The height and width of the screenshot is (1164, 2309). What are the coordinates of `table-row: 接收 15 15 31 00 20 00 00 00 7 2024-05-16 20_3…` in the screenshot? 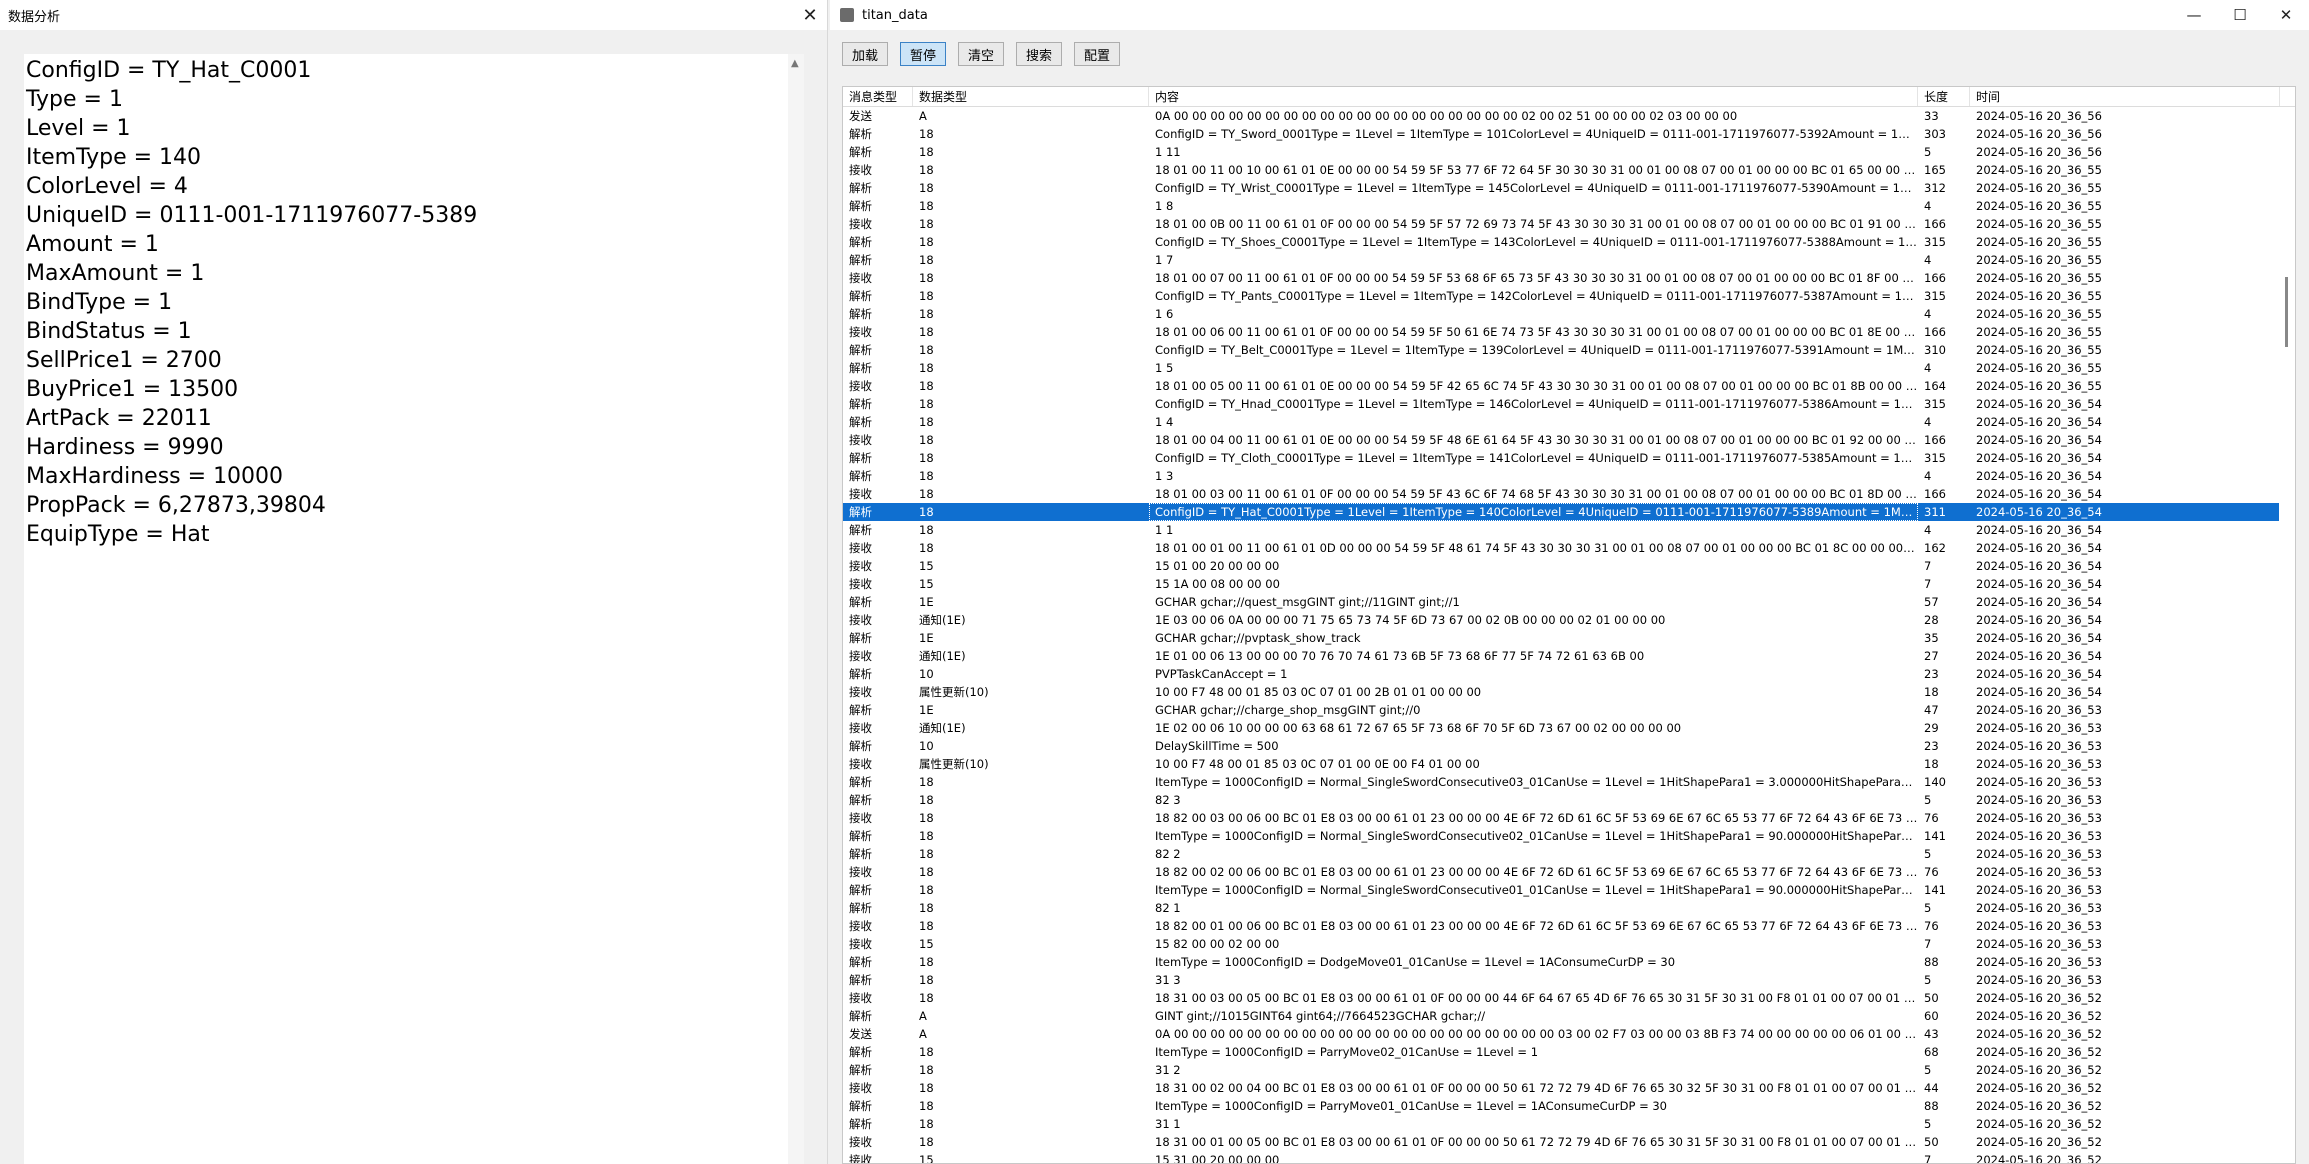 It's located at (1569, 1157).